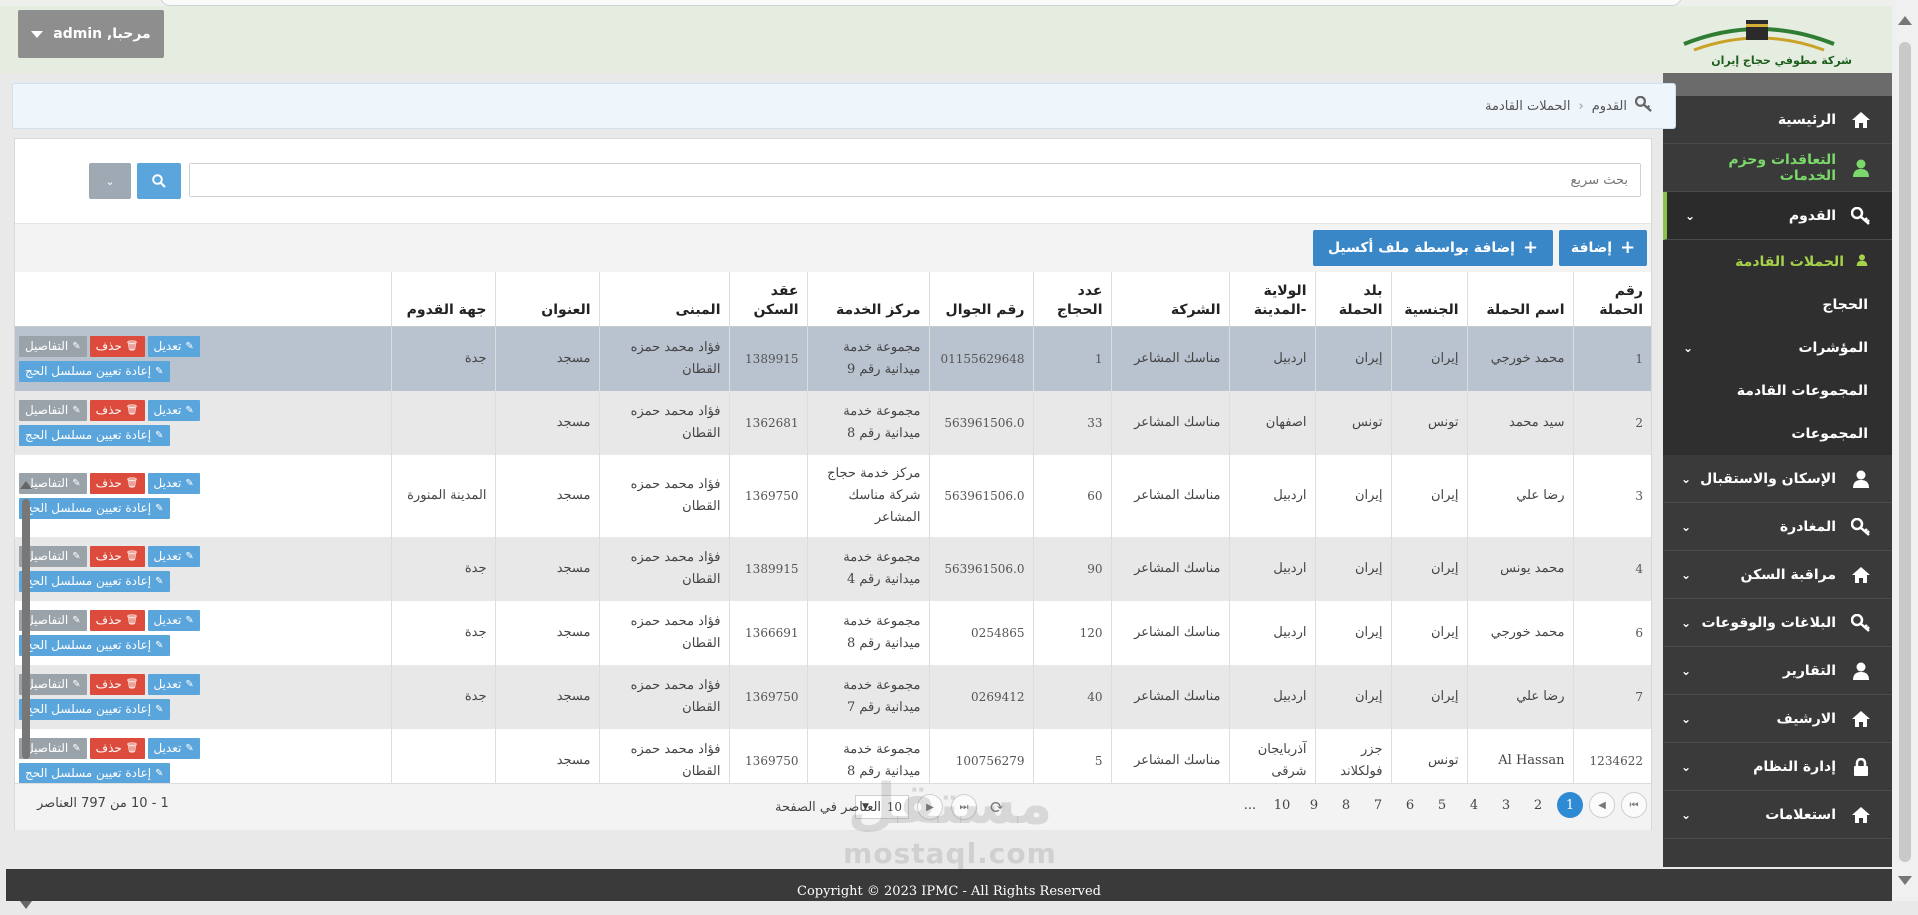 This screenshot has height=915, width=1918. I want to click on prev-page-button: ◀, so click(1602, 805).